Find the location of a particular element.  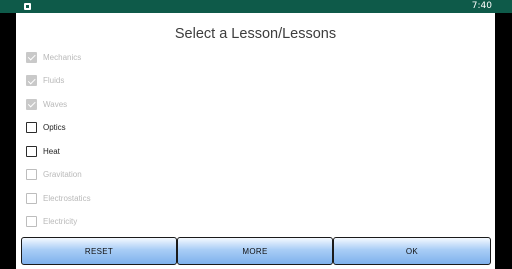

lesson-item-heat: Heat is located at coordinates (43, 151).